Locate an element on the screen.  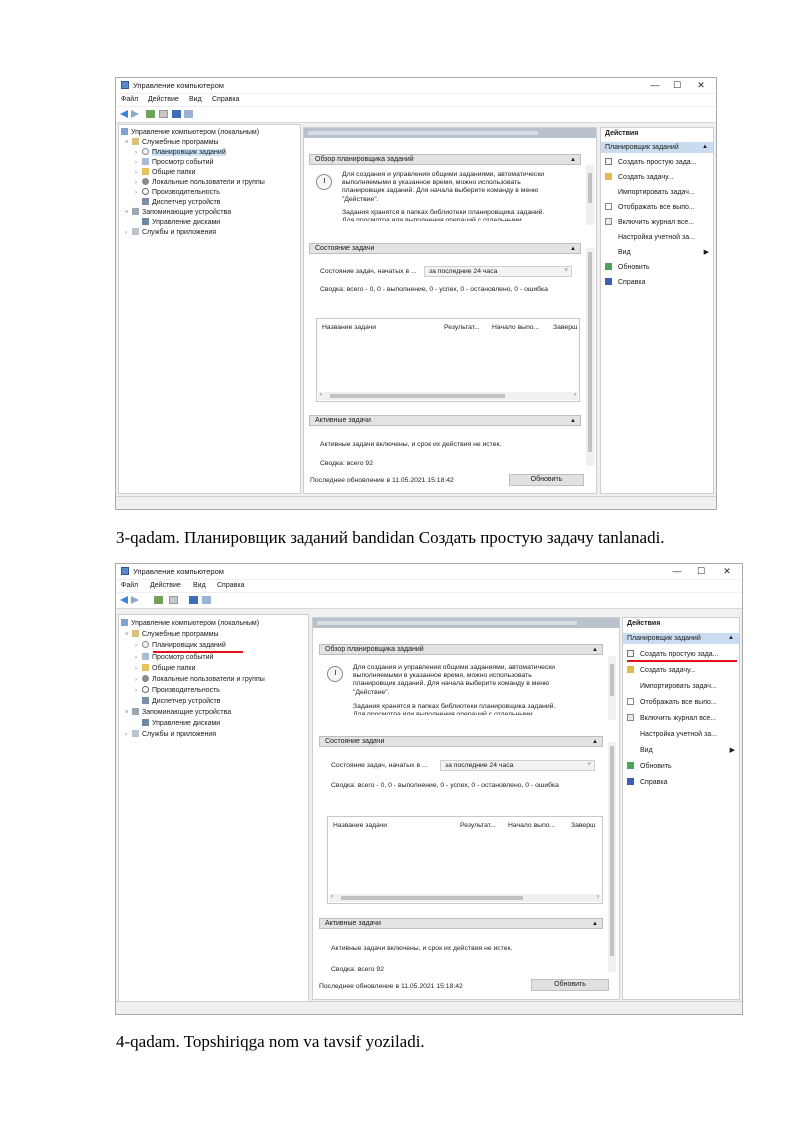
refresh-icon is located at coordinates (608, 266).